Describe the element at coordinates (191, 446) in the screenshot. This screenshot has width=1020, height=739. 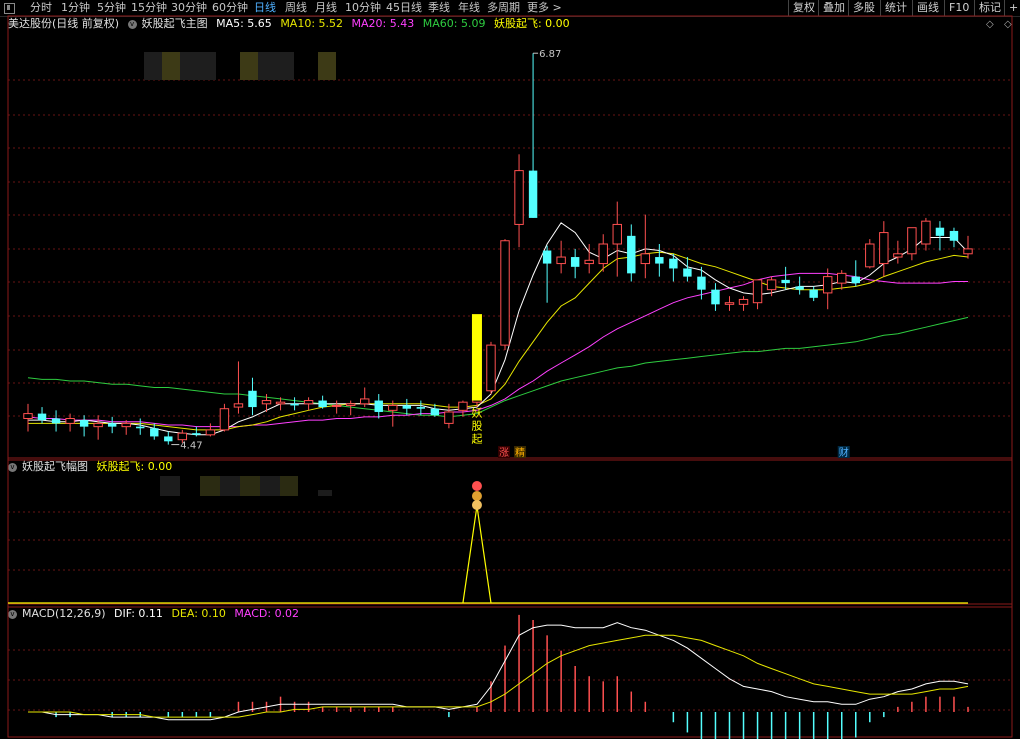
I see `low-price-label: 4.47` at that location.